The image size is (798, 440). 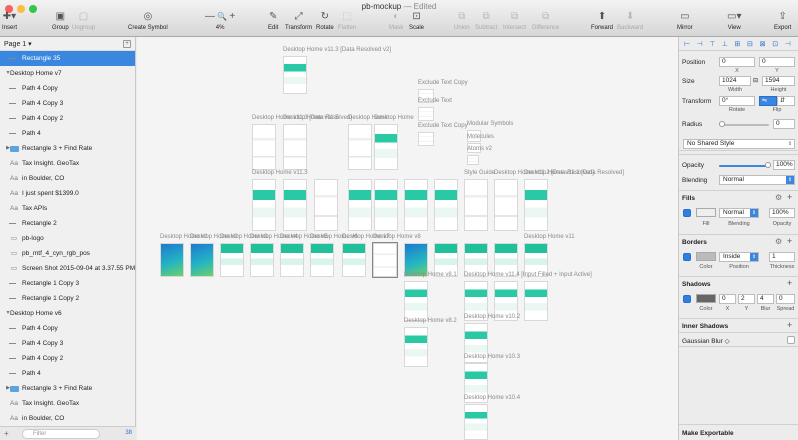 I want to click on transform-button: ⤢ Transform, so click(x=298, y=21).